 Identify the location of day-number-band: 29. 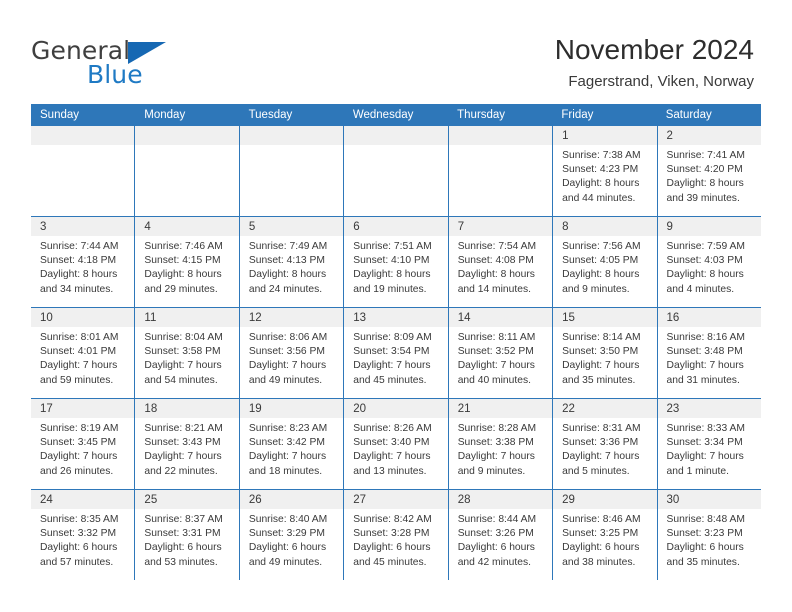
(605, 499).